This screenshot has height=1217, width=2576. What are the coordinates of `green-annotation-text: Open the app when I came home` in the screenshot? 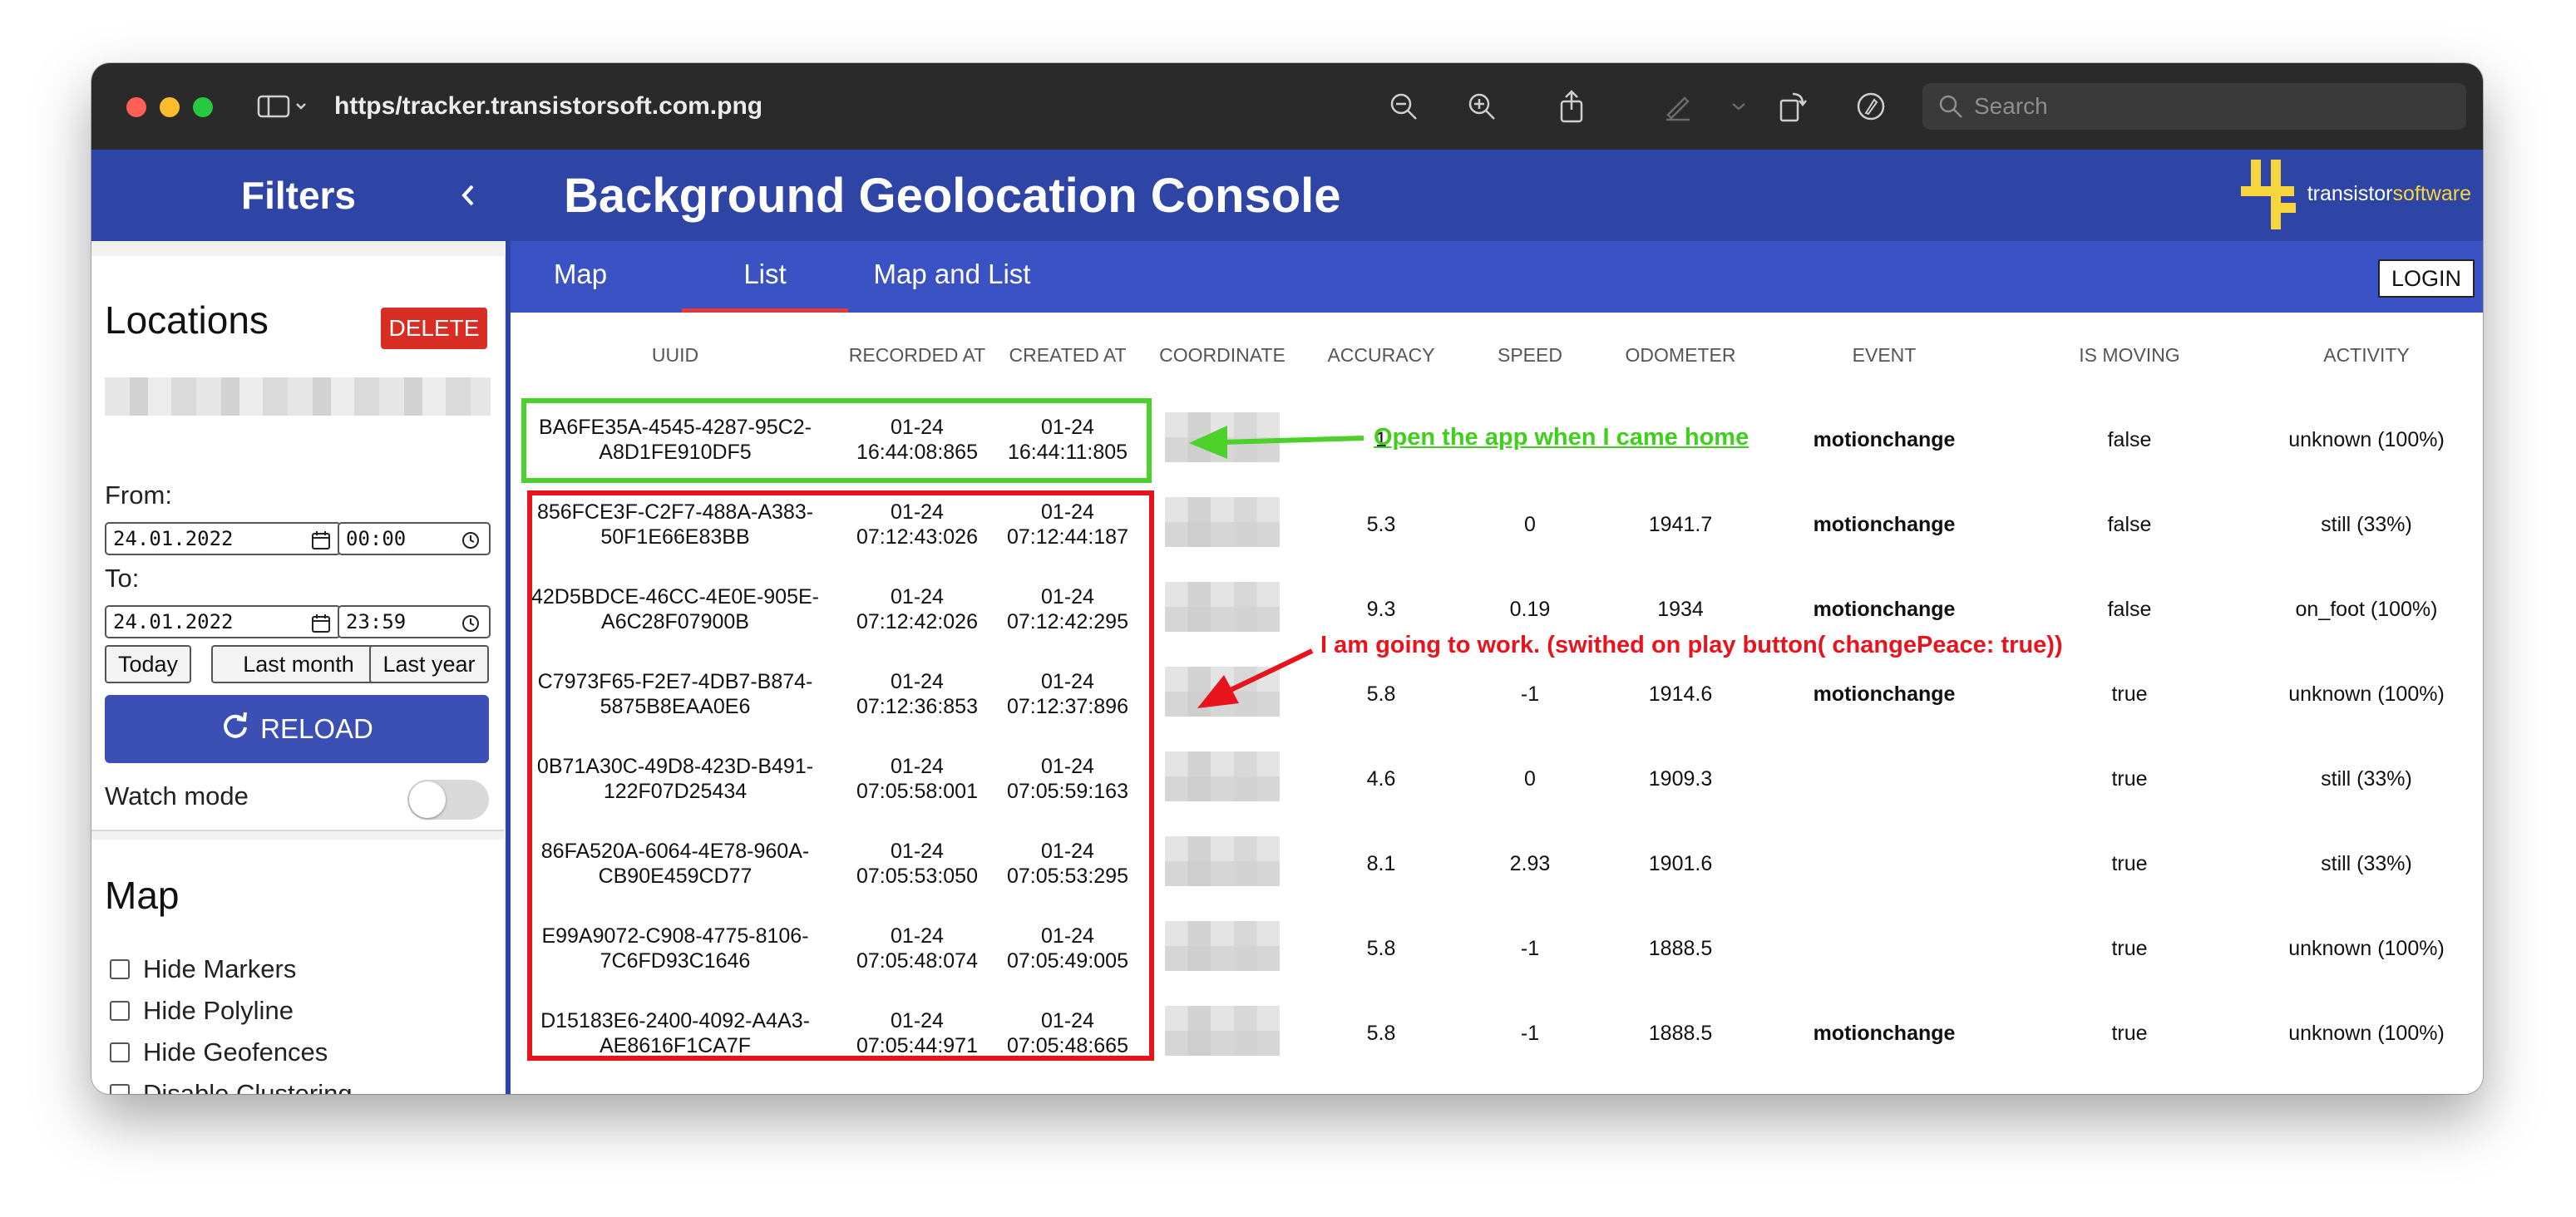 It's located at (1561, 437).